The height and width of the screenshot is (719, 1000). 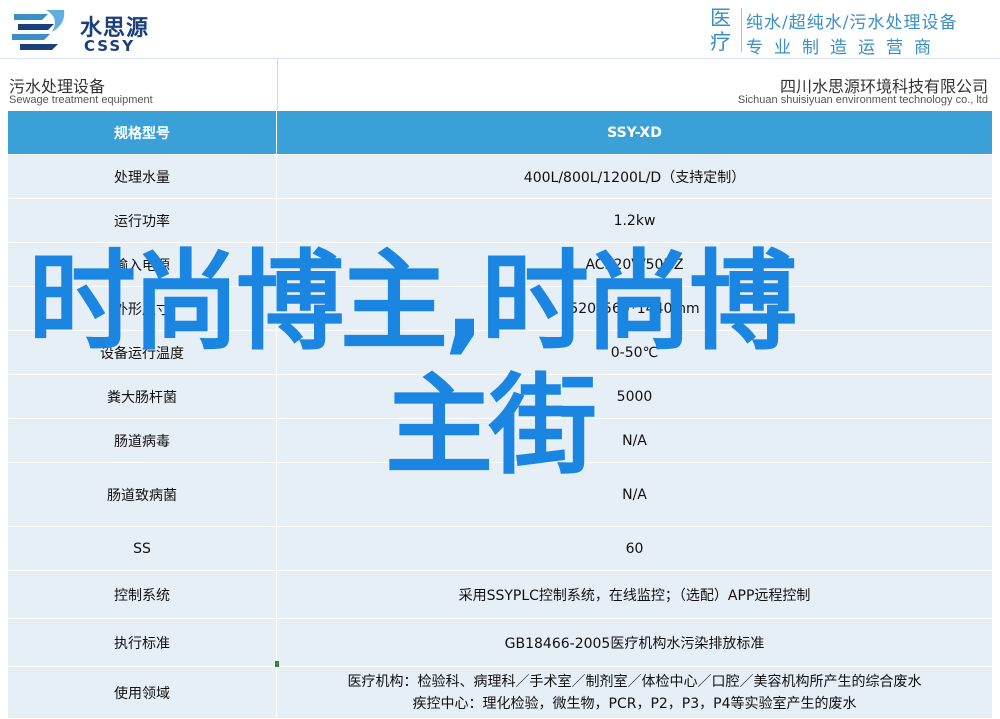 What do you see at coordinates (500, 29) in the screenshot?
I see `page-header: 水思源 CSSY 医疗 纯水/超纯水/污水处理设备 专业制造运营商` at bounding box center [500, 29].